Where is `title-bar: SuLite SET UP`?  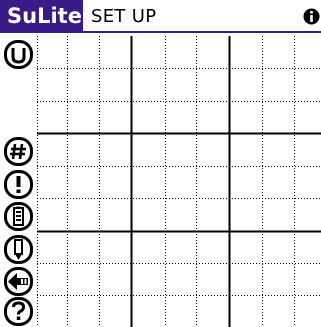
title-bar: SuLite SET UP is located at coordinates (160, 16).